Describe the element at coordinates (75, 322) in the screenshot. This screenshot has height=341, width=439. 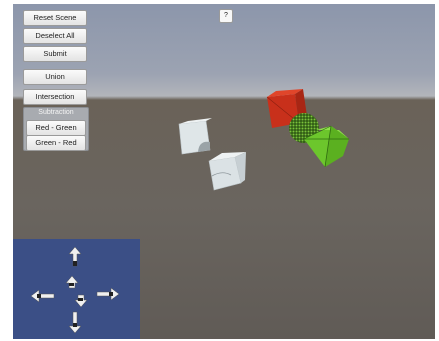
I see `arrow-down-icon` at that location.